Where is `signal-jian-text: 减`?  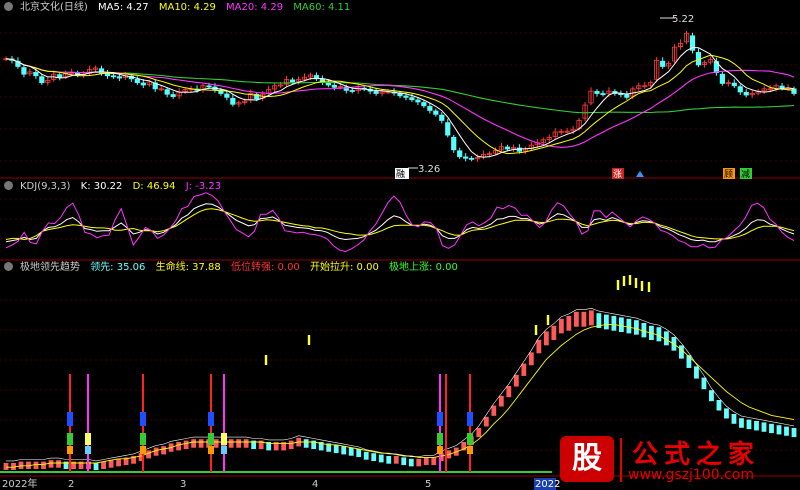 signal-jian-text: 减 is located at coordinates (745, 174).